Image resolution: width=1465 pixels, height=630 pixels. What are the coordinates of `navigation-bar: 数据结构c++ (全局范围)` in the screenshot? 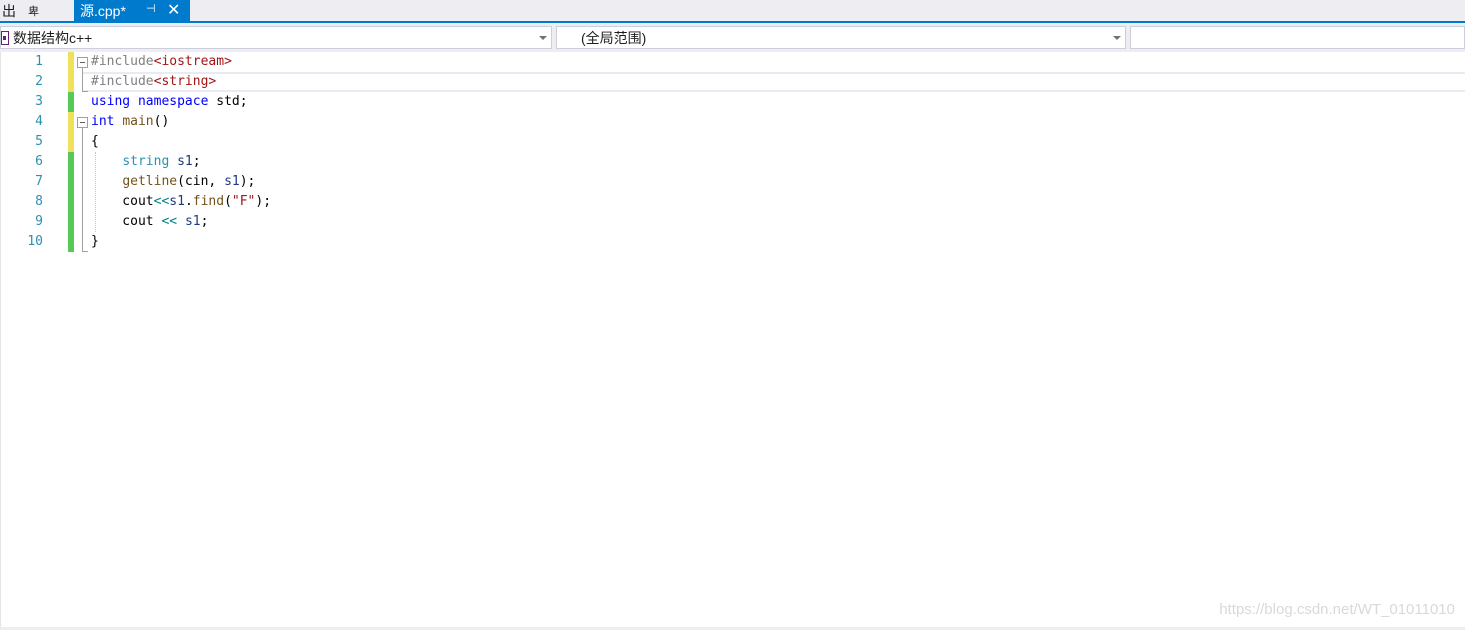 It's located at (732, 37).